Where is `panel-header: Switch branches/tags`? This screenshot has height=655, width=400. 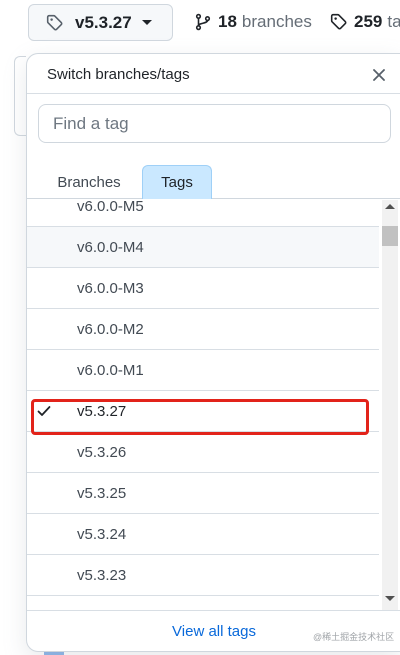
panel-header: Switch branches/tags is located at coordinates (213, 74).